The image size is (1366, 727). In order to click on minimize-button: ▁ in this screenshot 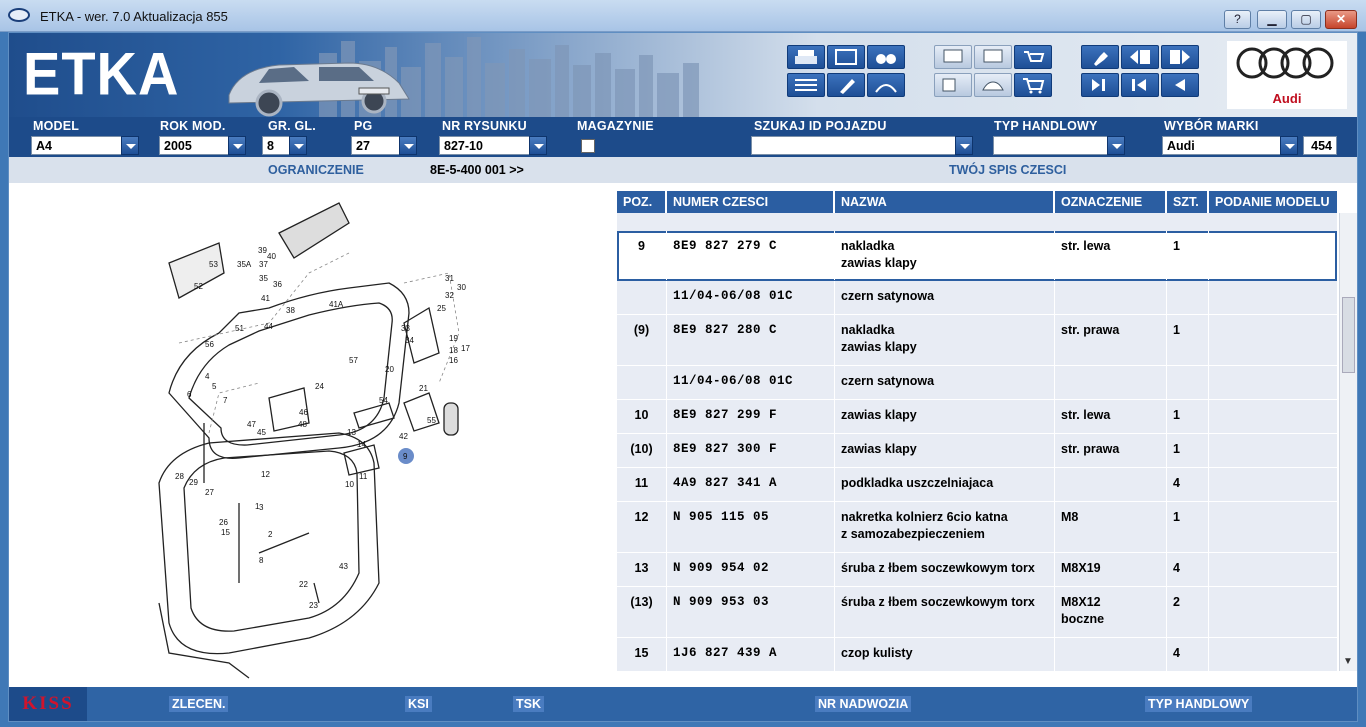, I will do `click(1272, 19)`.